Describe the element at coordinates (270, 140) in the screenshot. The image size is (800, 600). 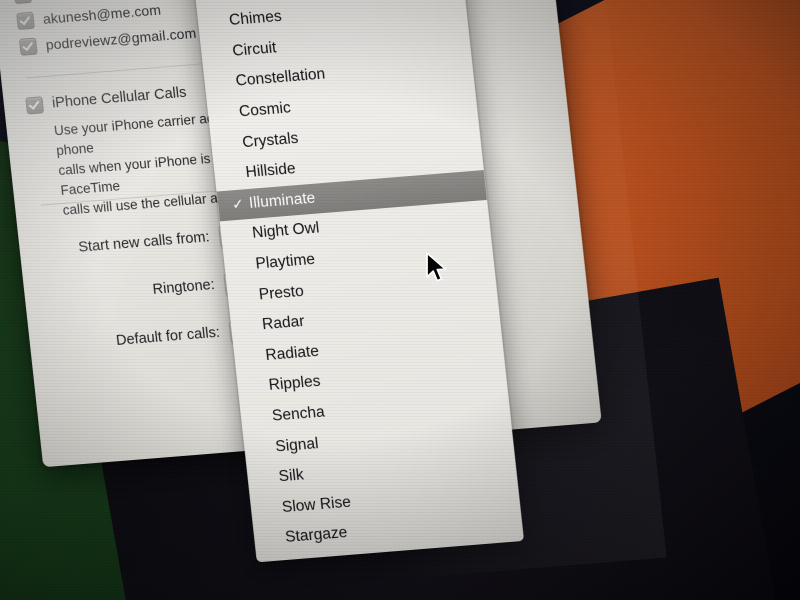
I see `menu-item-label: Crystals` at that location.